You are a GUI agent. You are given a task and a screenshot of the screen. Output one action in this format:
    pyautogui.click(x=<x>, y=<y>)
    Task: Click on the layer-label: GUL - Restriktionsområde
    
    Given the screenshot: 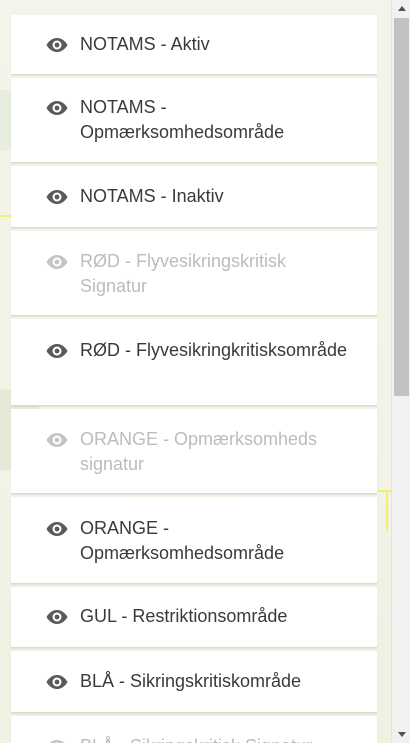 What is the action you would take?
    pyautogui.click(x=184, y=616)
    